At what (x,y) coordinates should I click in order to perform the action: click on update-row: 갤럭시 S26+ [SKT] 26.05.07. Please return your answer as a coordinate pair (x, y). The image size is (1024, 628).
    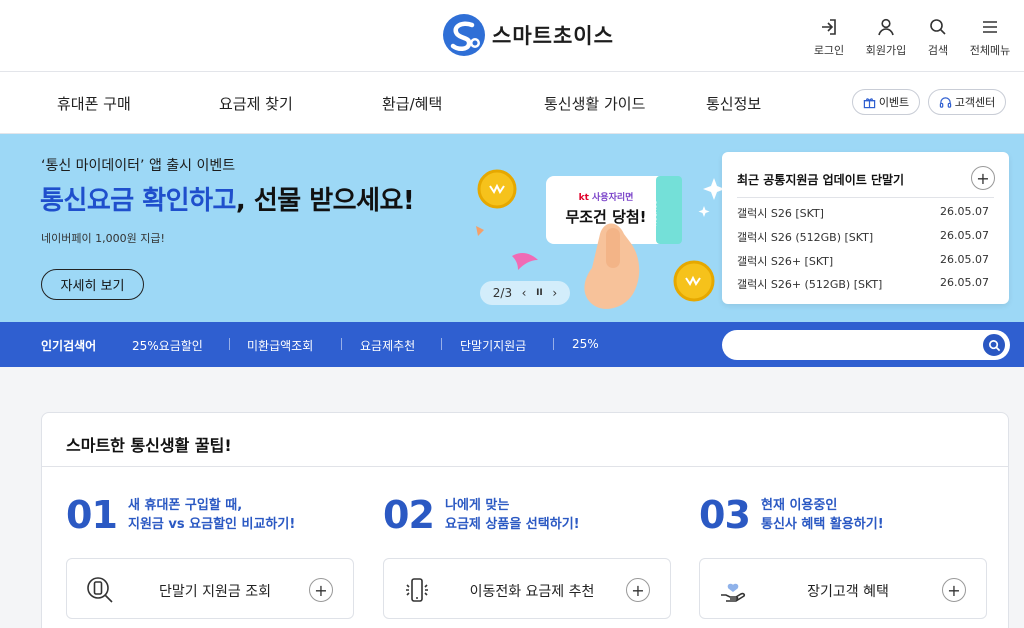
    Looking at the image, I should click on (863, 261).